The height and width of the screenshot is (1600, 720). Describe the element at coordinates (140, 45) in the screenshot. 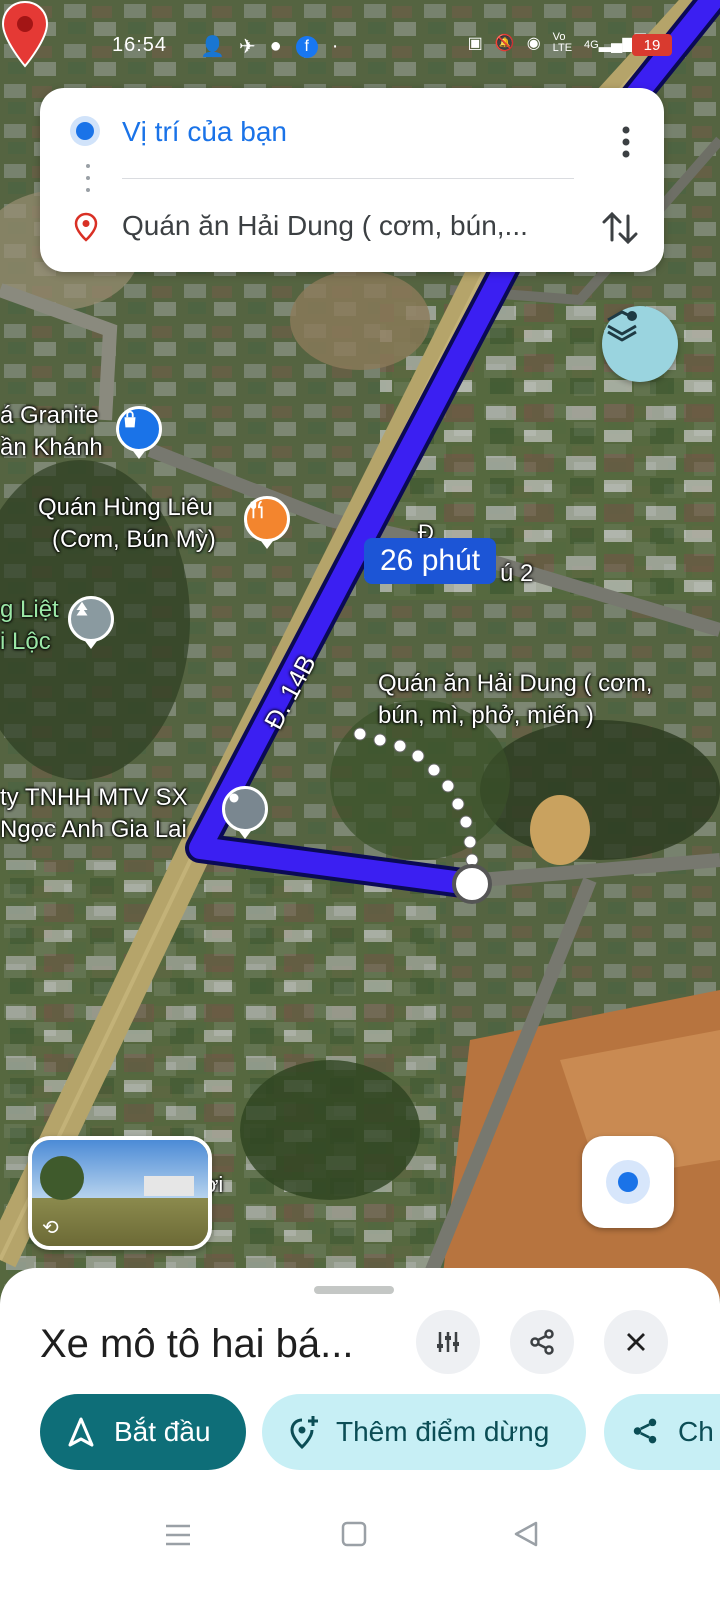

I see `status-time: 16:54` at that location.